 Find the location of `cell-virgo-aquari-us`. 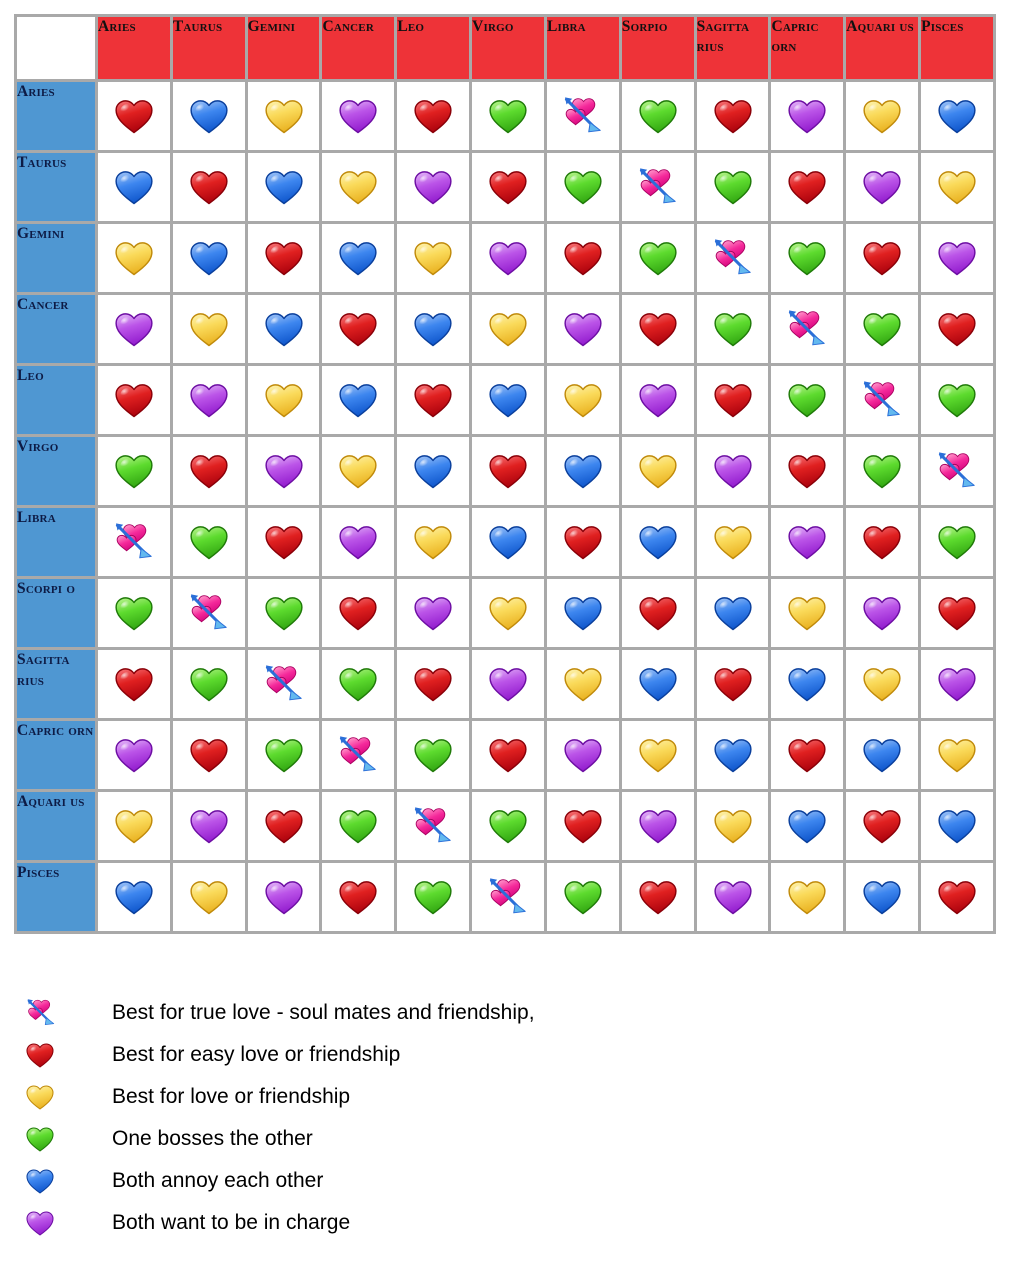

cell-virgo-aquari-us is located at coordinates (882, 471).